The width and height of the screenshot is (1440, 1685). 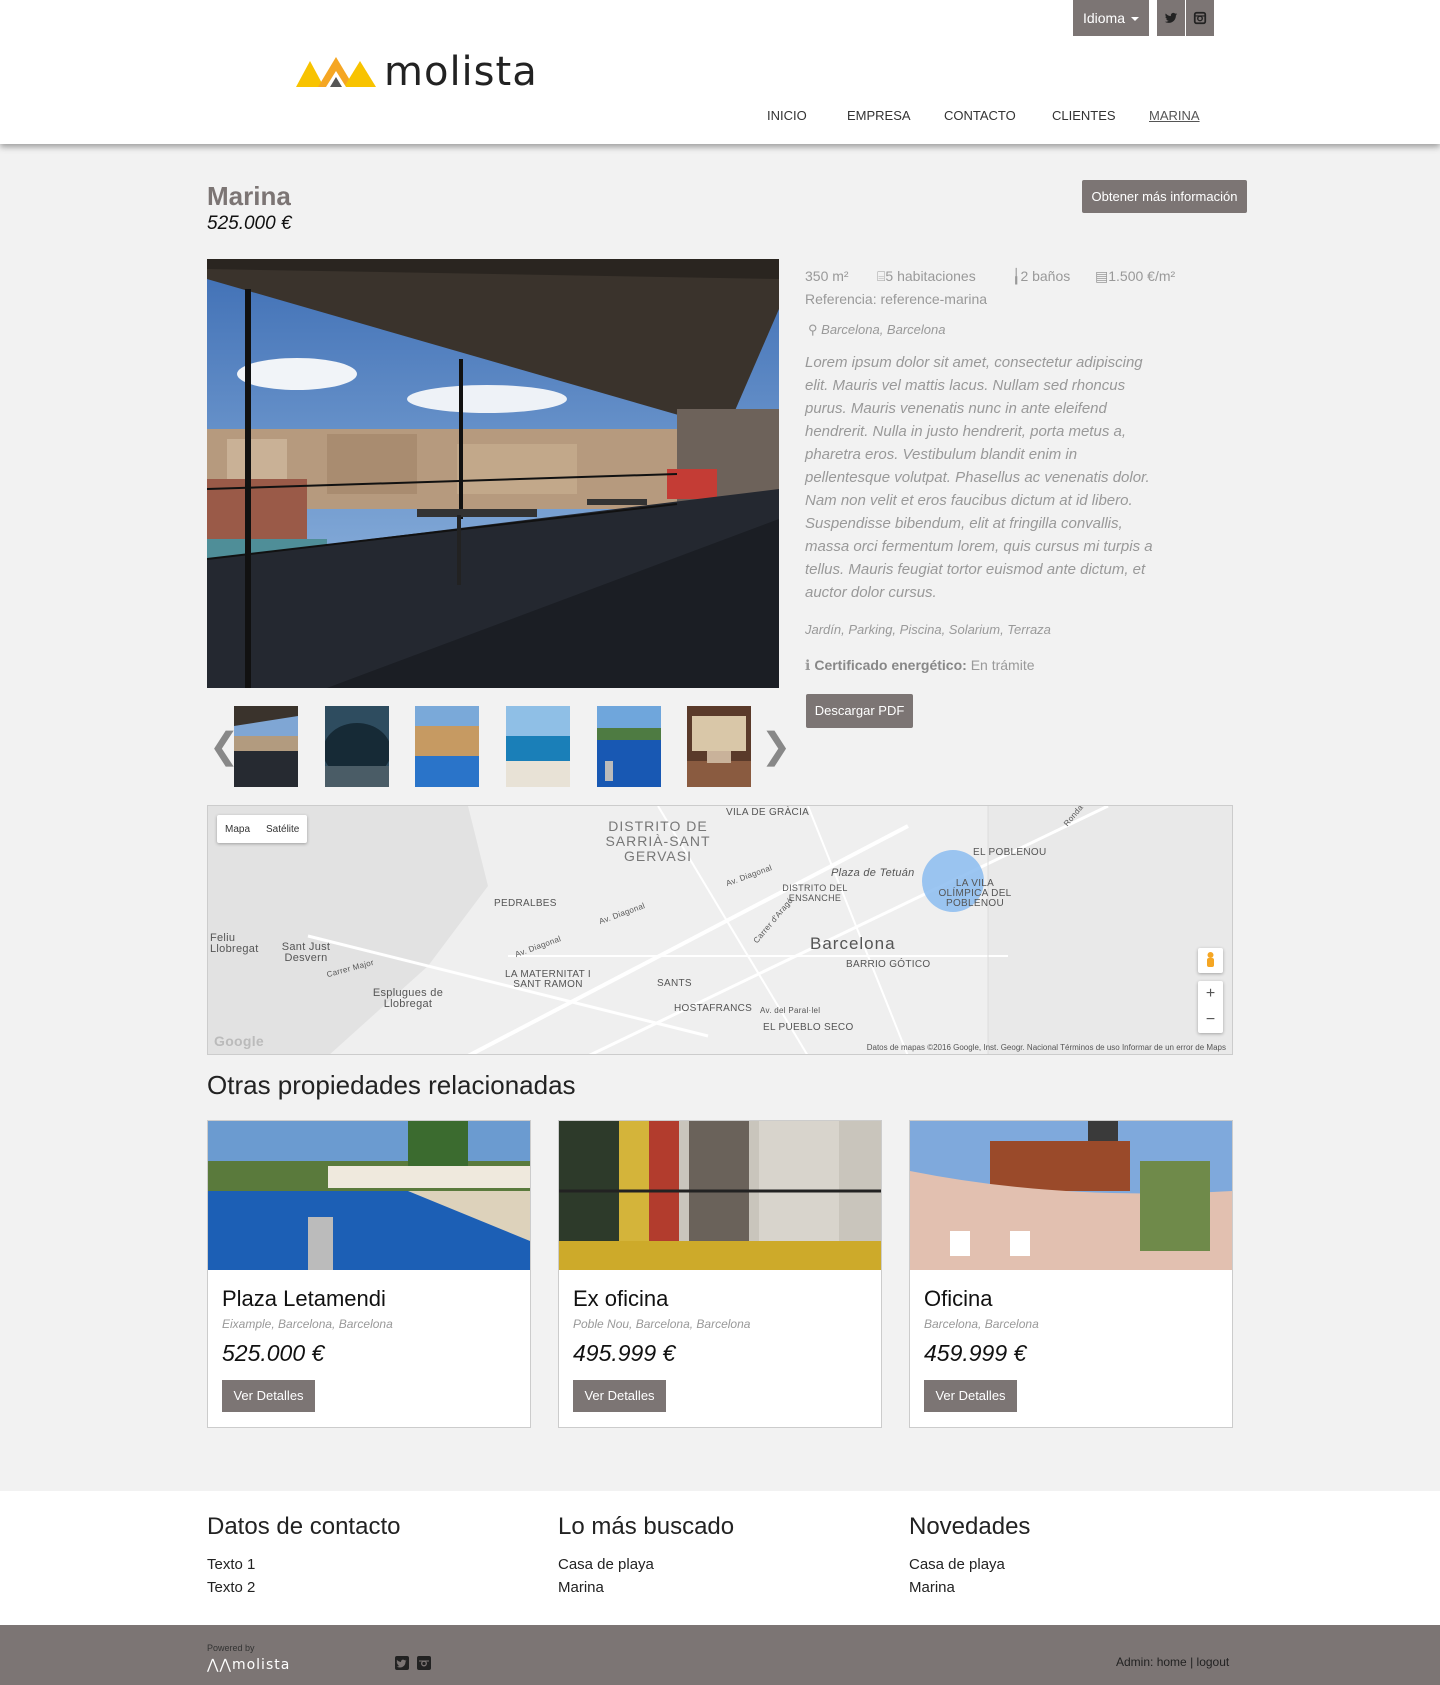 I want to click on map-label-feliu: Feliu Llobregat, so click(x=234, y=943).